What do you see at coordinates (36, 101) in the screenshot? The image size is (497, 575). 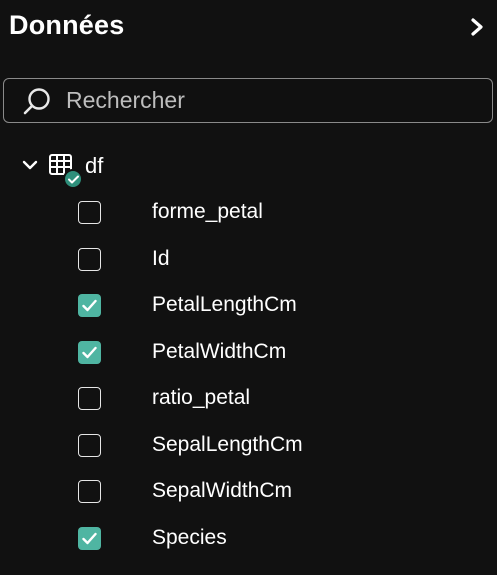 I see `search-icon` at bounding box center [36, 101].